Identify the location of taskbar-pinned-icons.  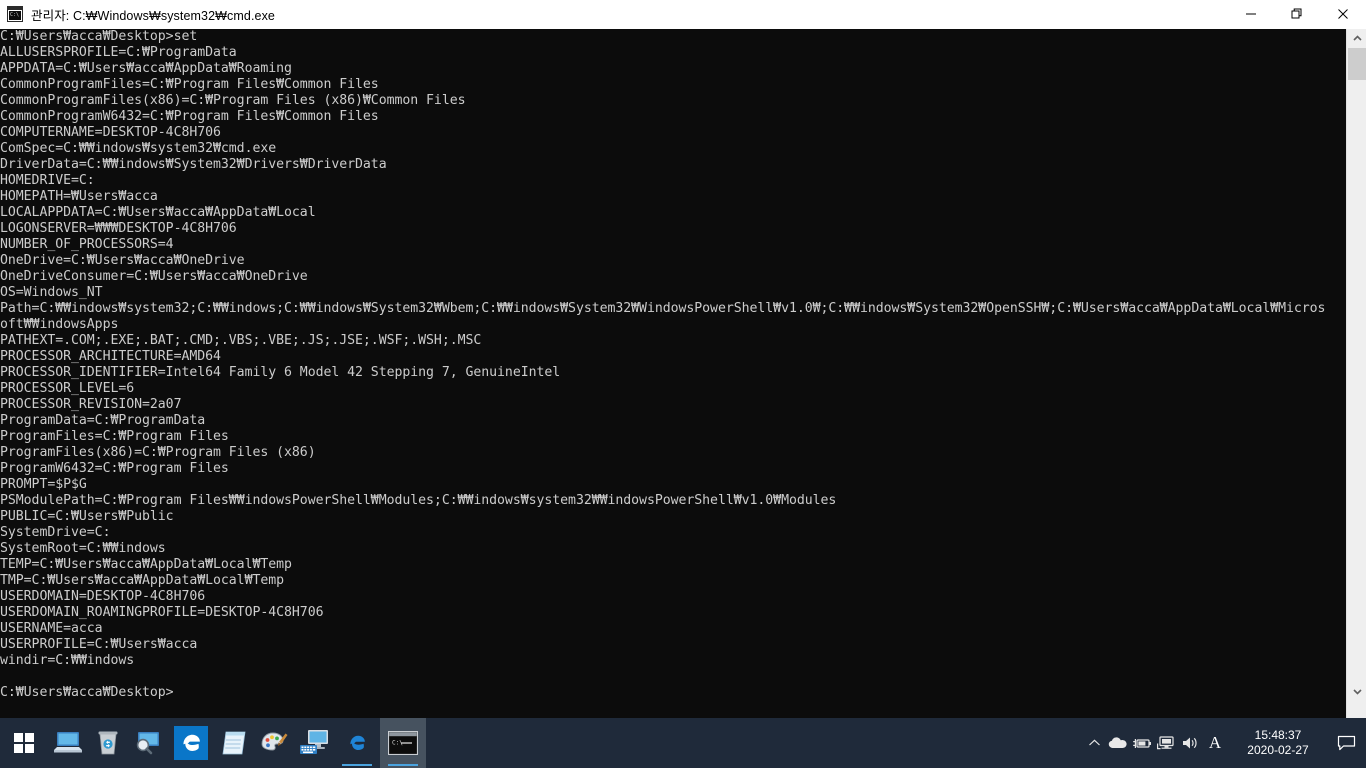
(191, 743).